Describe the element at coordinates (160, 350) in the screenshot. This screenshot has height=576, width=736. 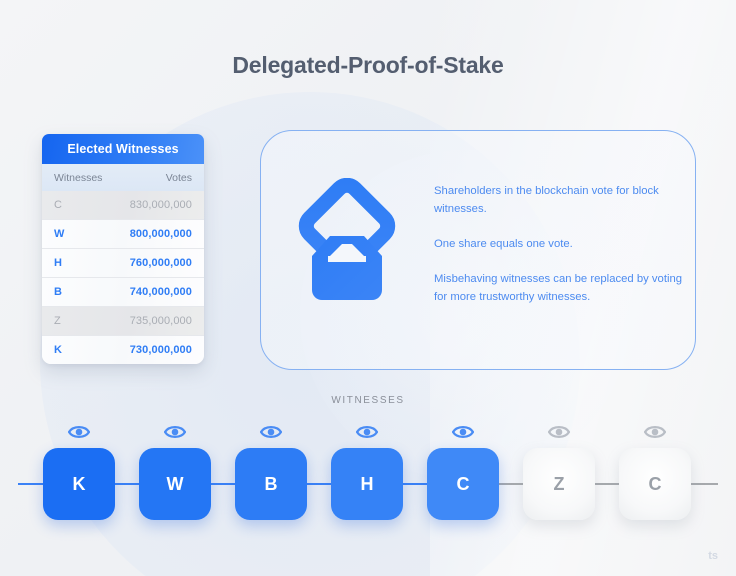
I see `row-votes: 730,000,000` at that location.